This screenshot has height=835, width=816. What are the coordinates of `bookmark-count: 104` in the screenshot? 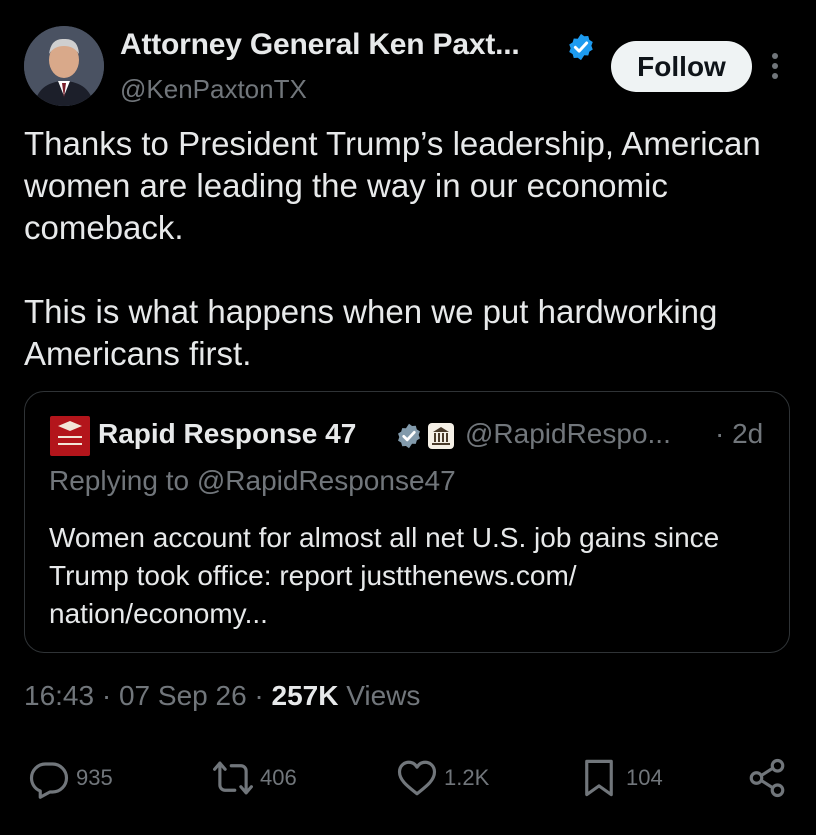 It's located at (644, 777).